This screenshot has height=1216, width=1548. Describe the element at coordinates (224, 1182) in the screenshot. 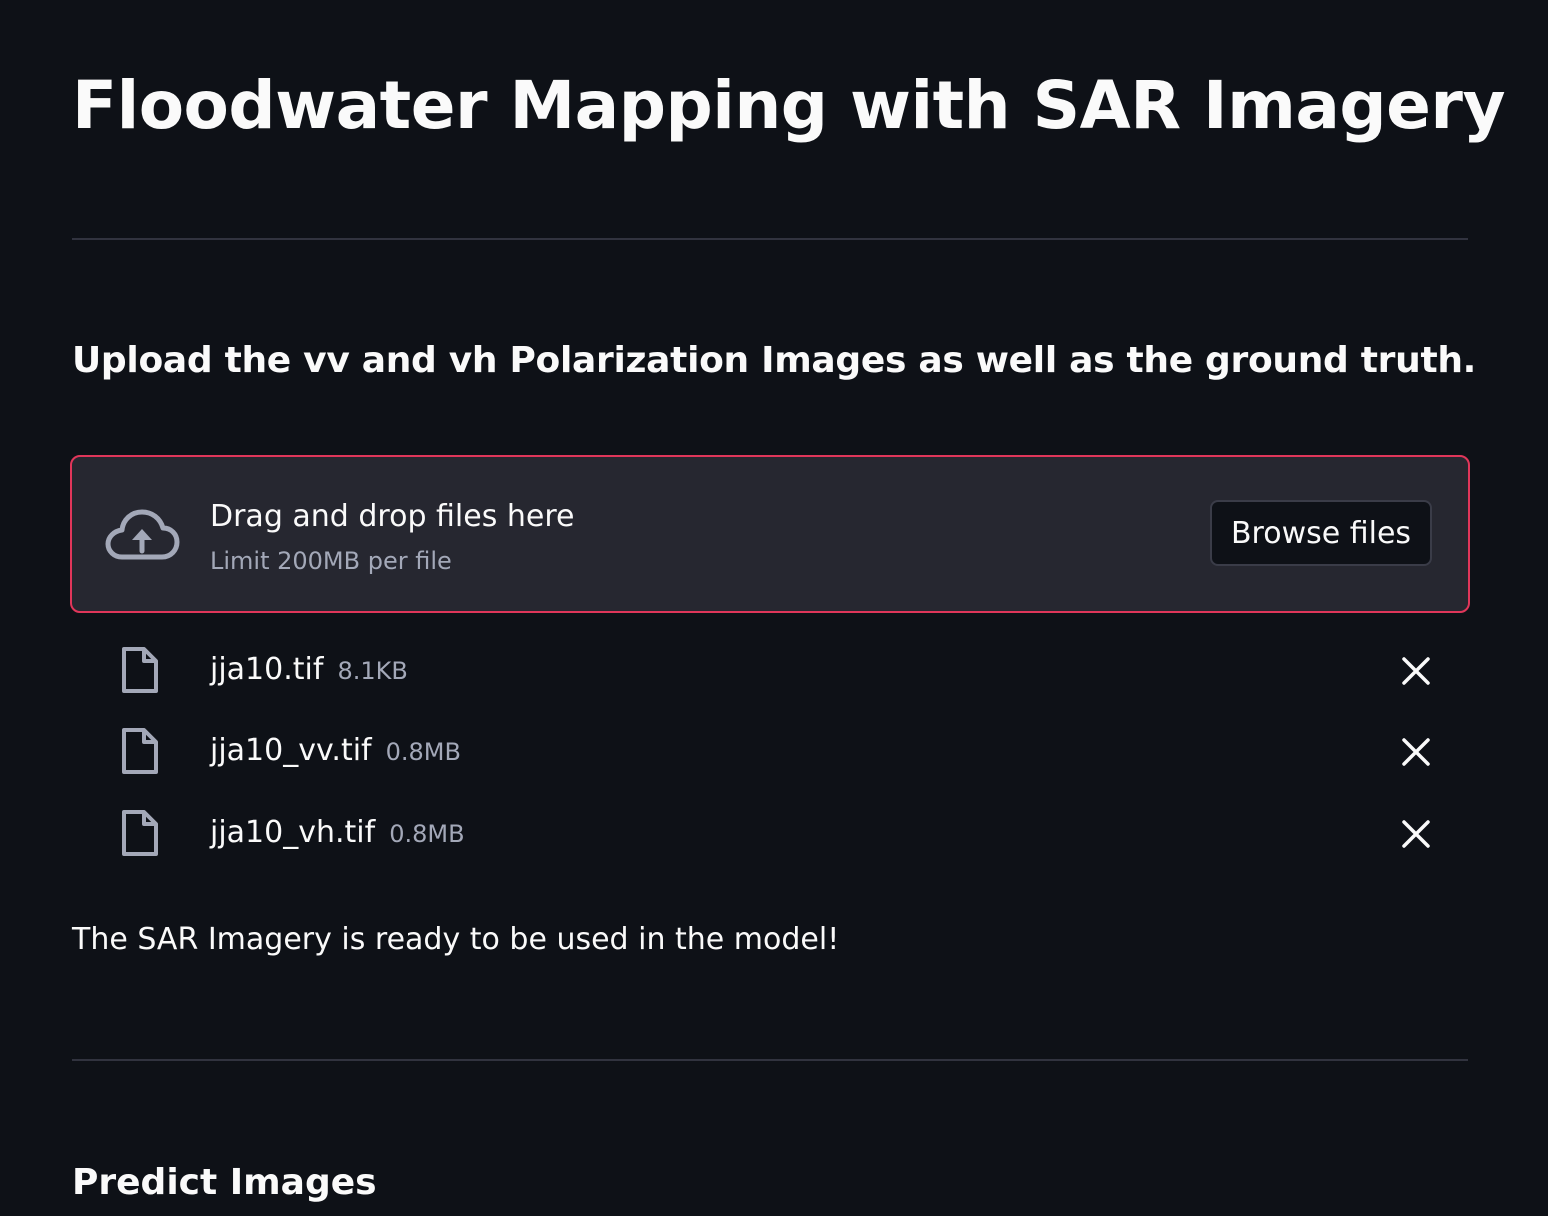

I see `predict-heading: Predict Images` at that location.